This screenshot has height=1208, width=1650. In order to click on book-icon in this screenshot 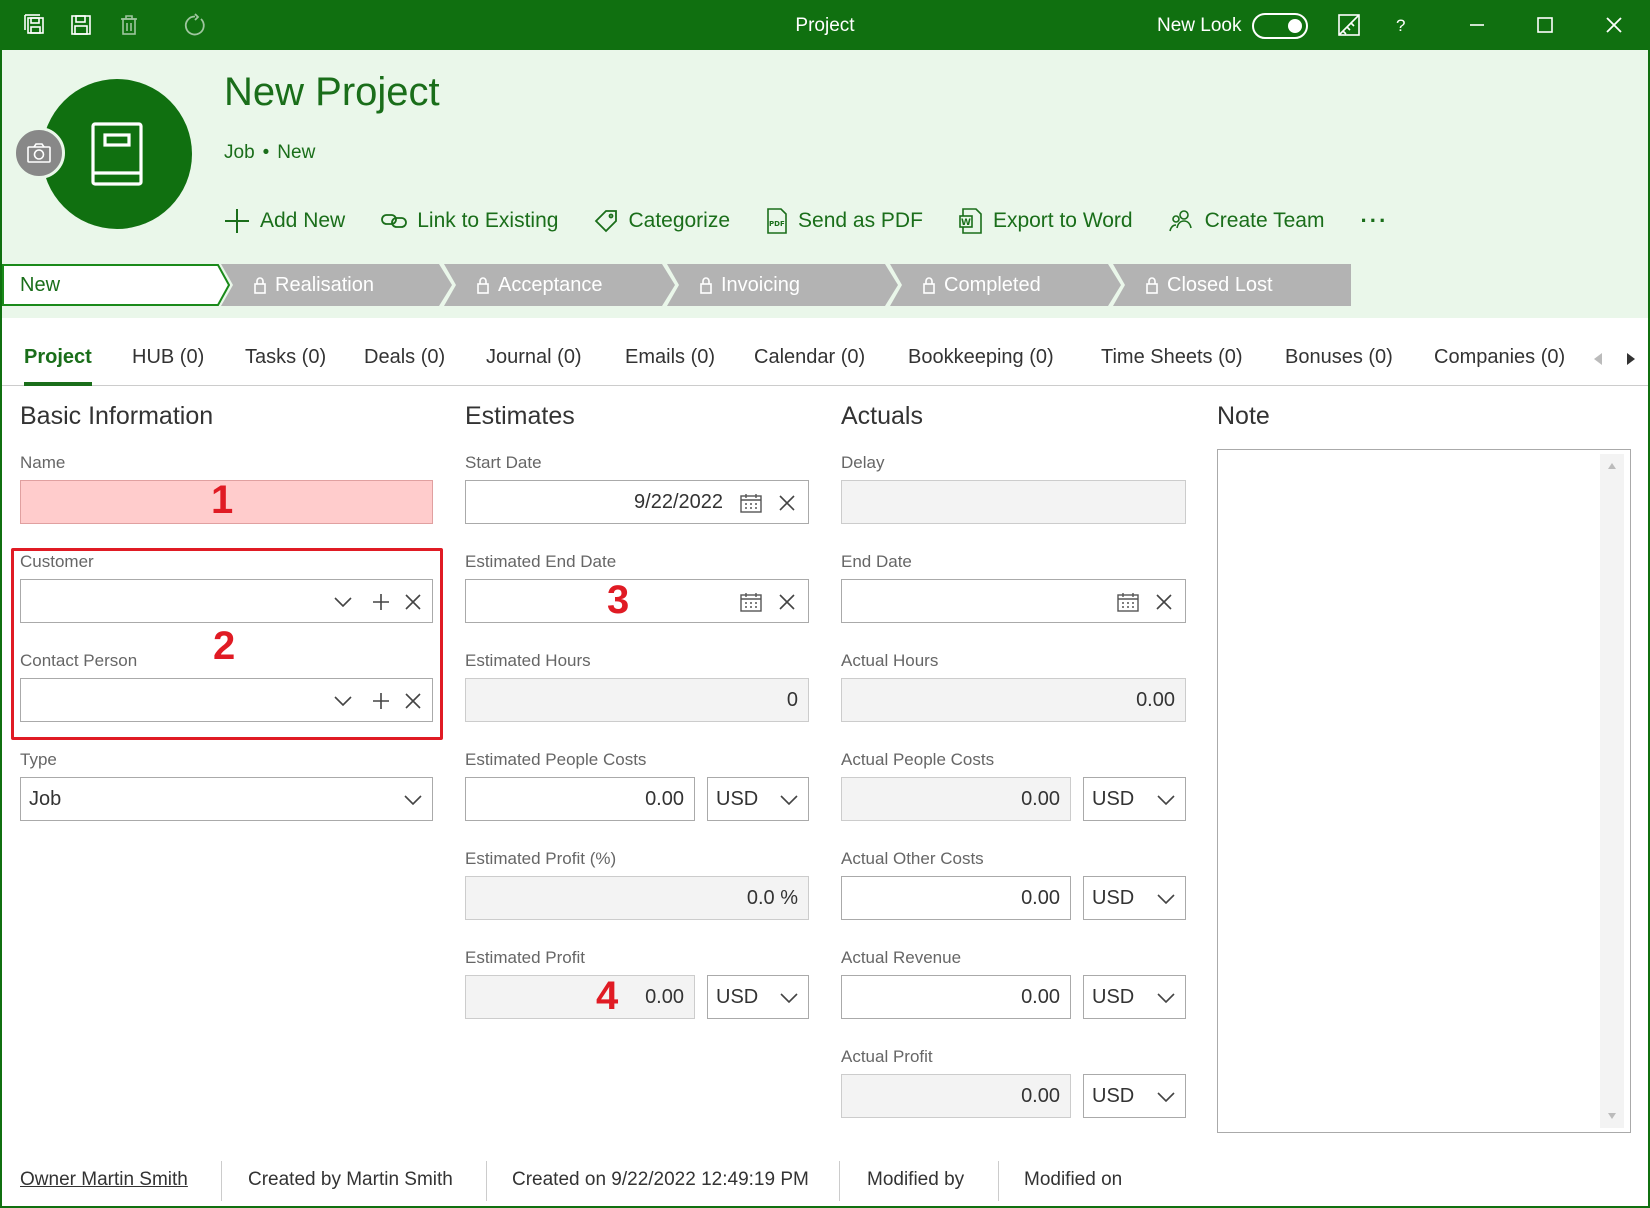, I will do `click(117, 154)`.